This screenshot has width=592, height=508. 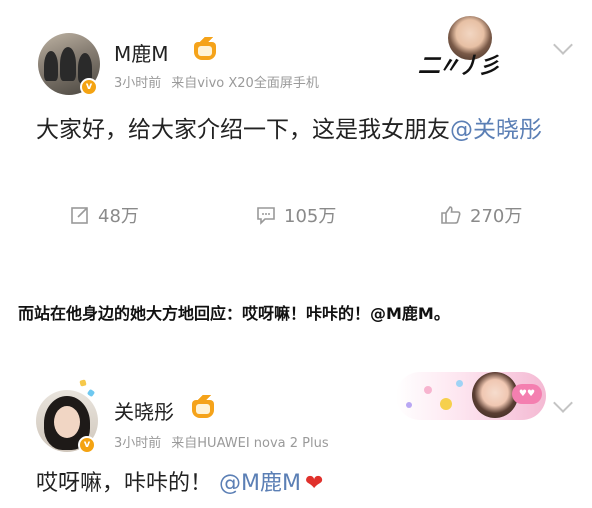 I want to click on comment-button: 105万, so click(x=296, y=215).